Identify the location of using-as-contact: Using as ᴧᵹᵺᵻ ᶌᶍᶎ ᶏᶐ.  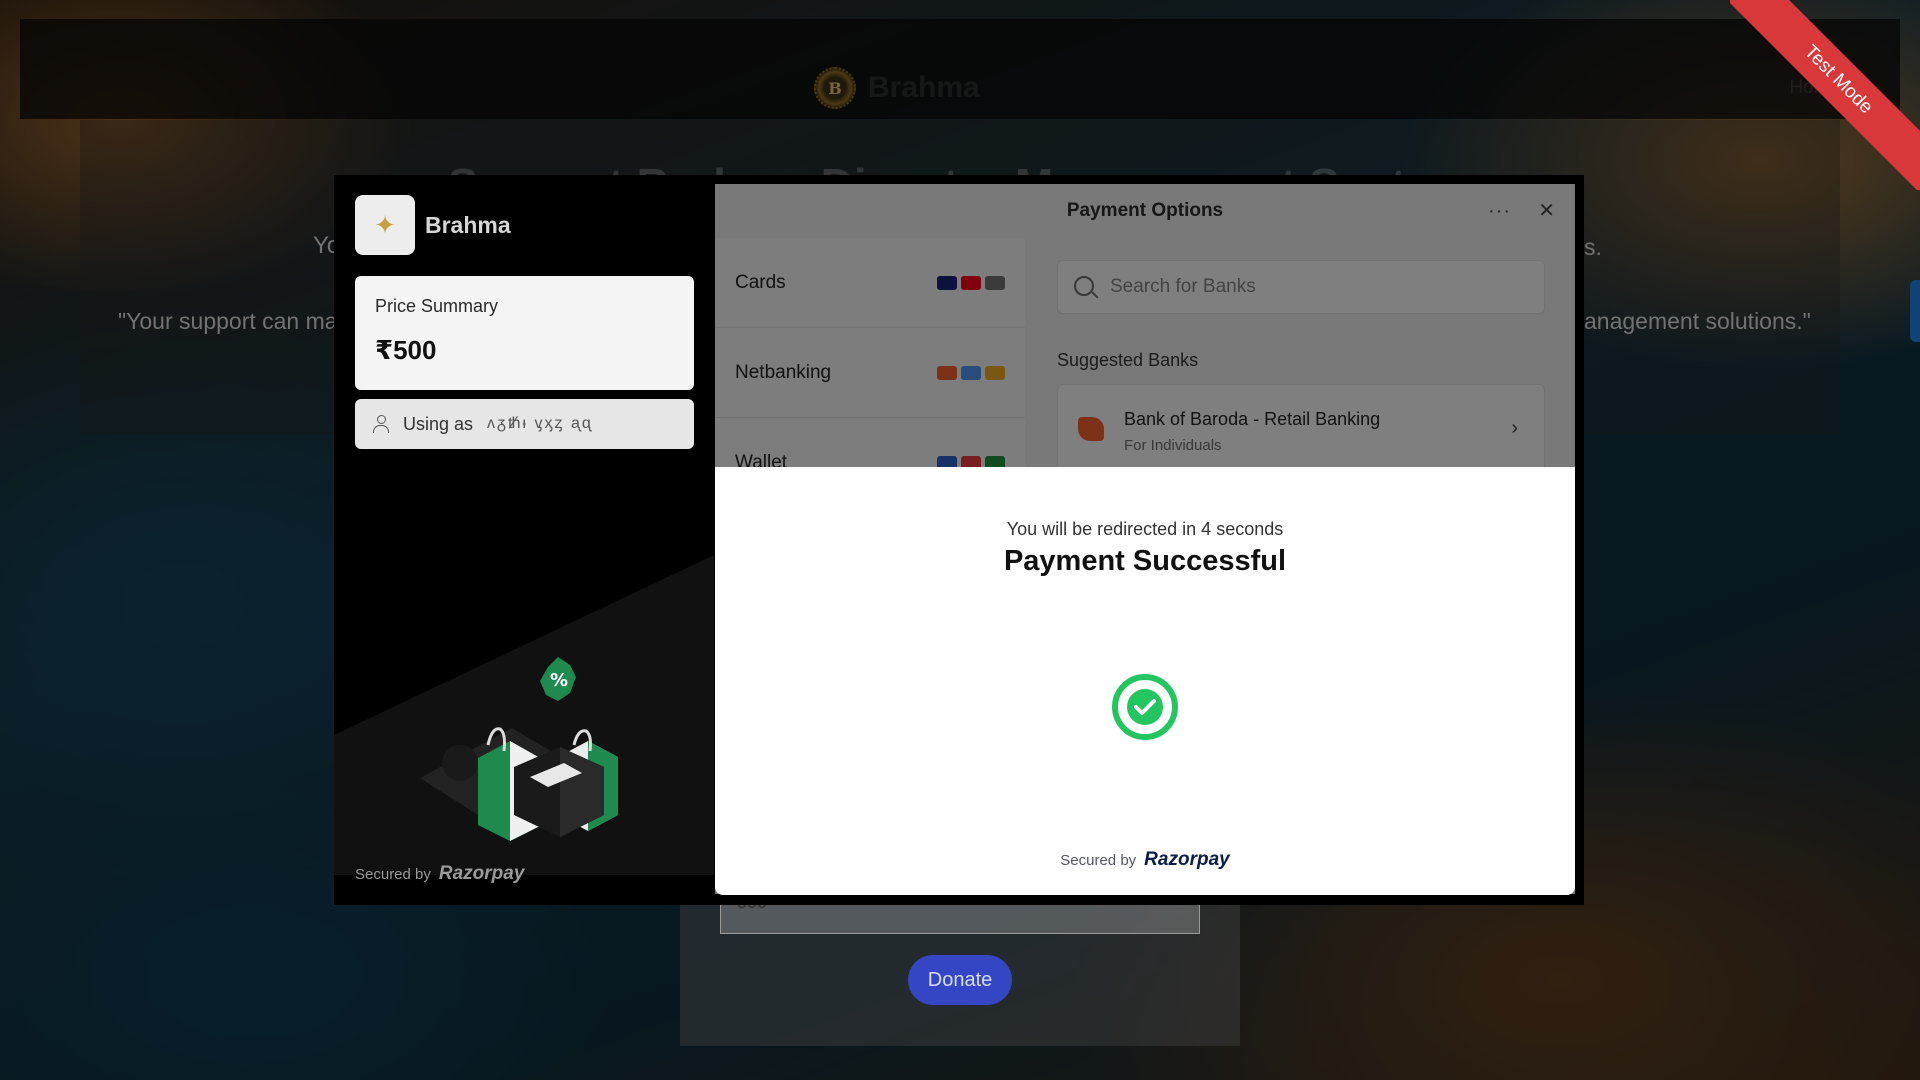
(524, 424).